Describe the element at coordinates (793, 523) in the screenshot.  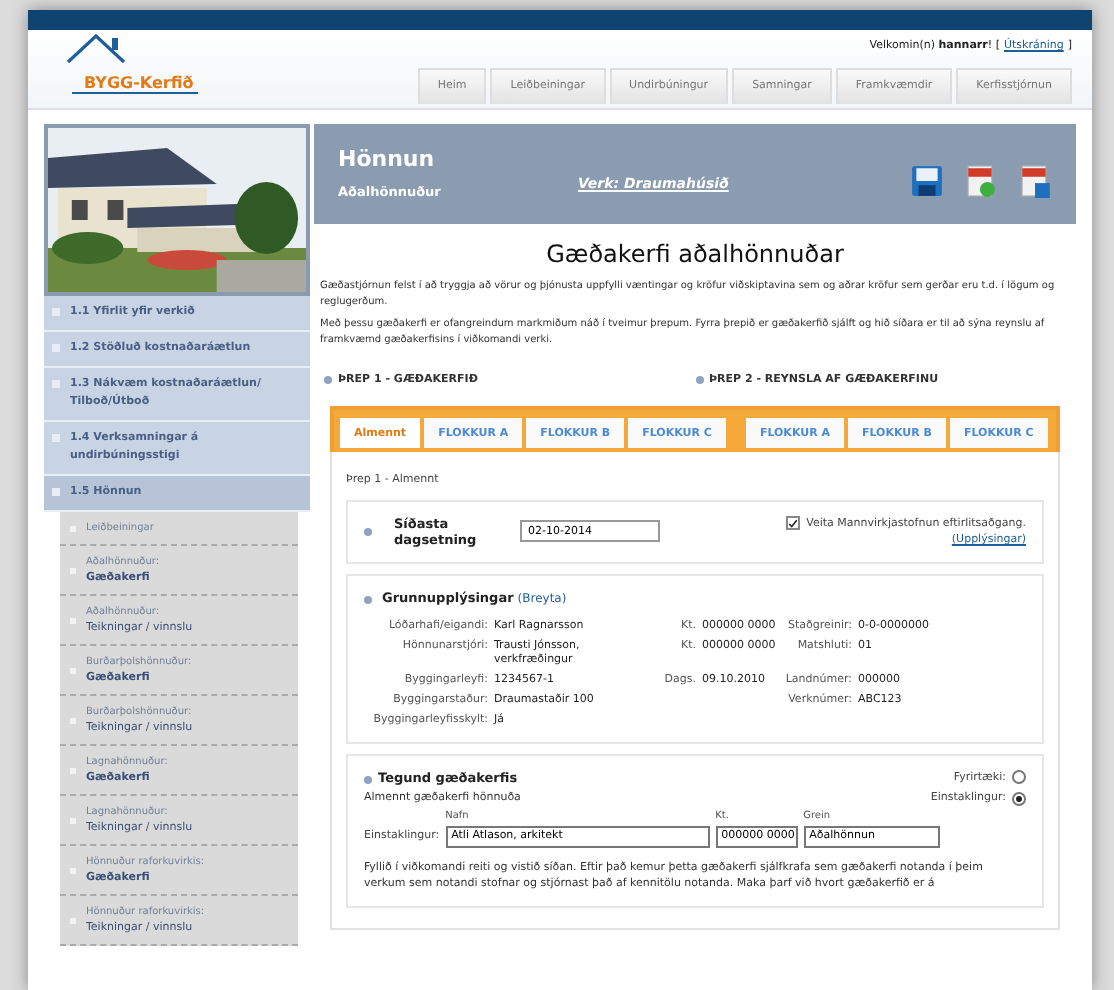
I see `consent-checkbox` at that location.